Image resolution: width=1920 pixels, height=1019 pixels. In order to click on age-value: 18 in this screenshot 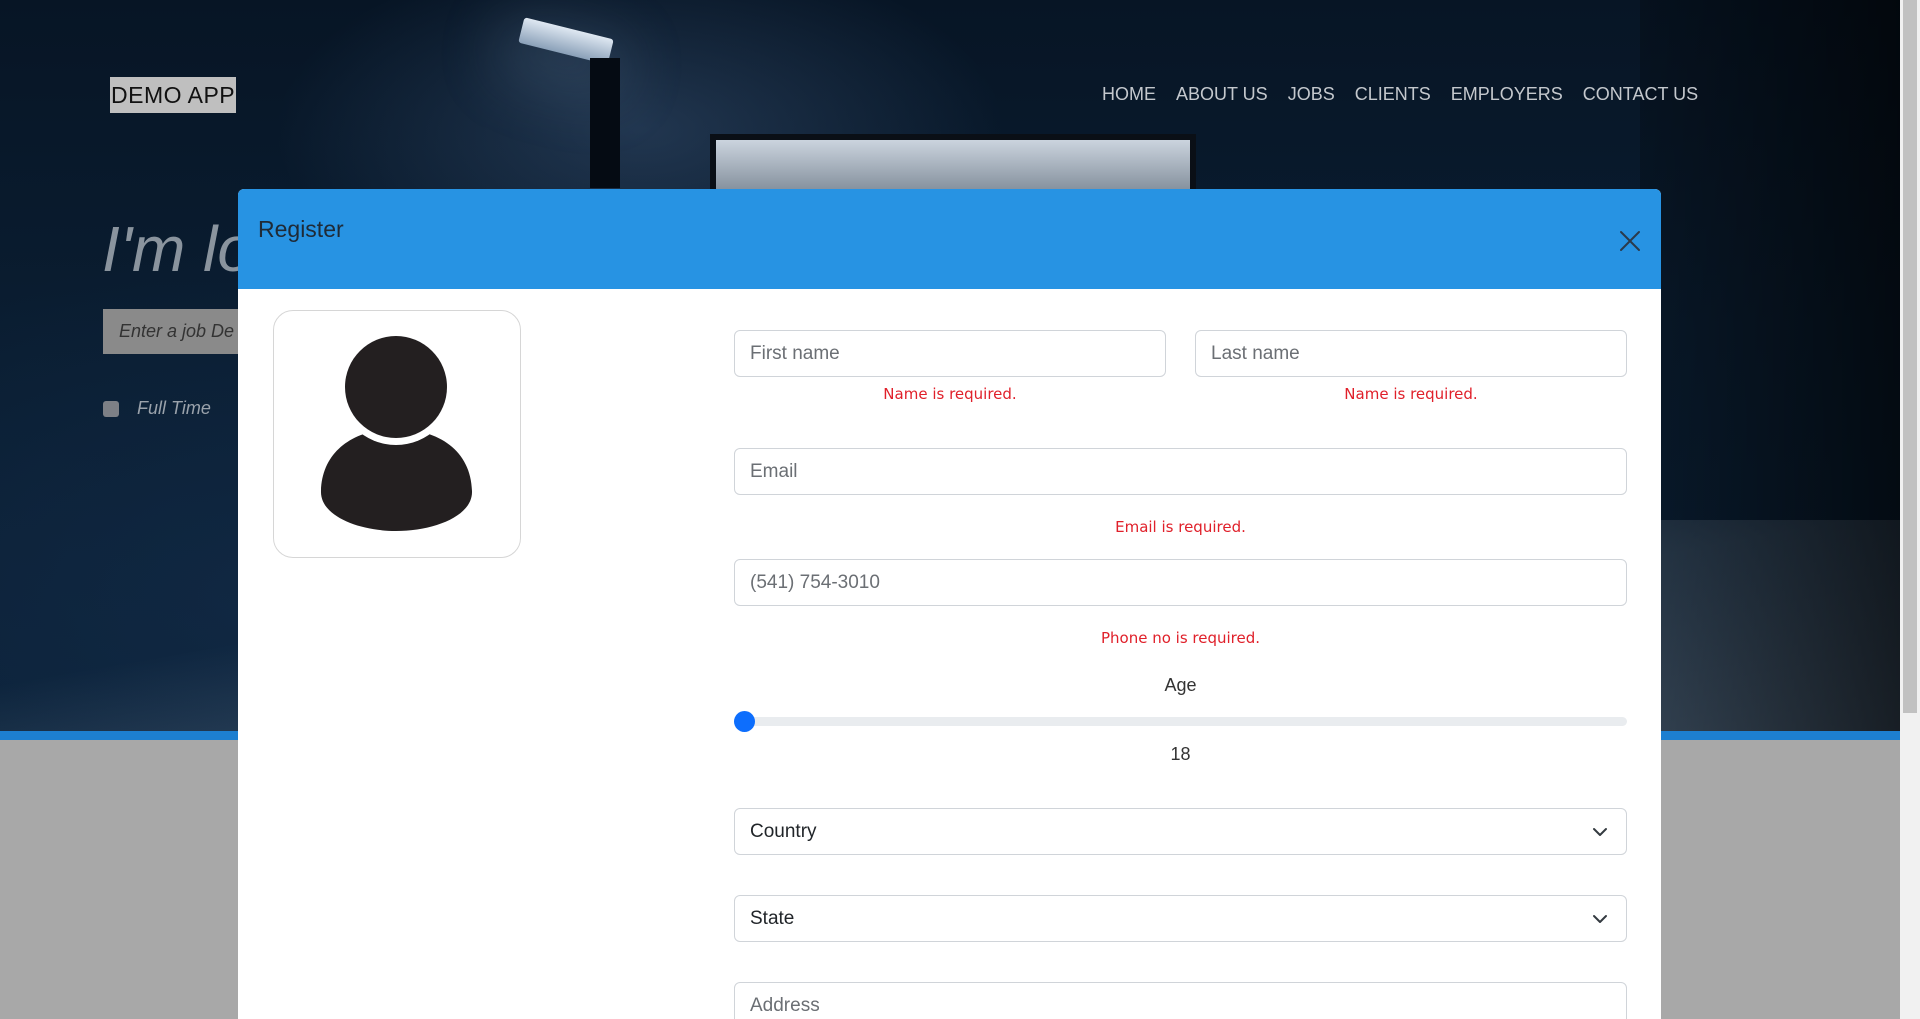, I will do `click(1180, 754)`.